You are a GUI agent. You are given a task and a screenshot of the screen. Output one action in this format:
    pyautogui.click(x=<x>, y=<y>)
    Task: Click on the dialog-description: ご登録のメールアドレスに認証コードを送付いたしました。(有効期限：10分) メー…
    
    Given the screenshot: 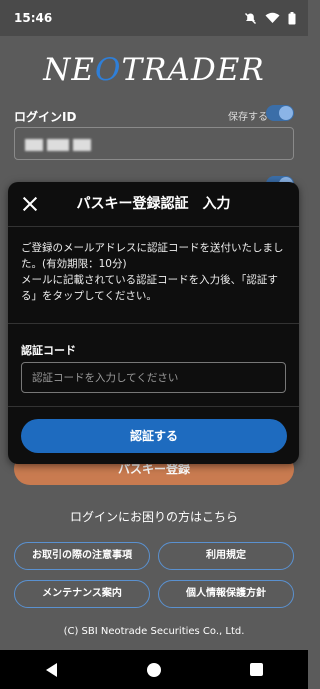 What is the action you would take?
    pyautogui.click(x=154, y=272)
    